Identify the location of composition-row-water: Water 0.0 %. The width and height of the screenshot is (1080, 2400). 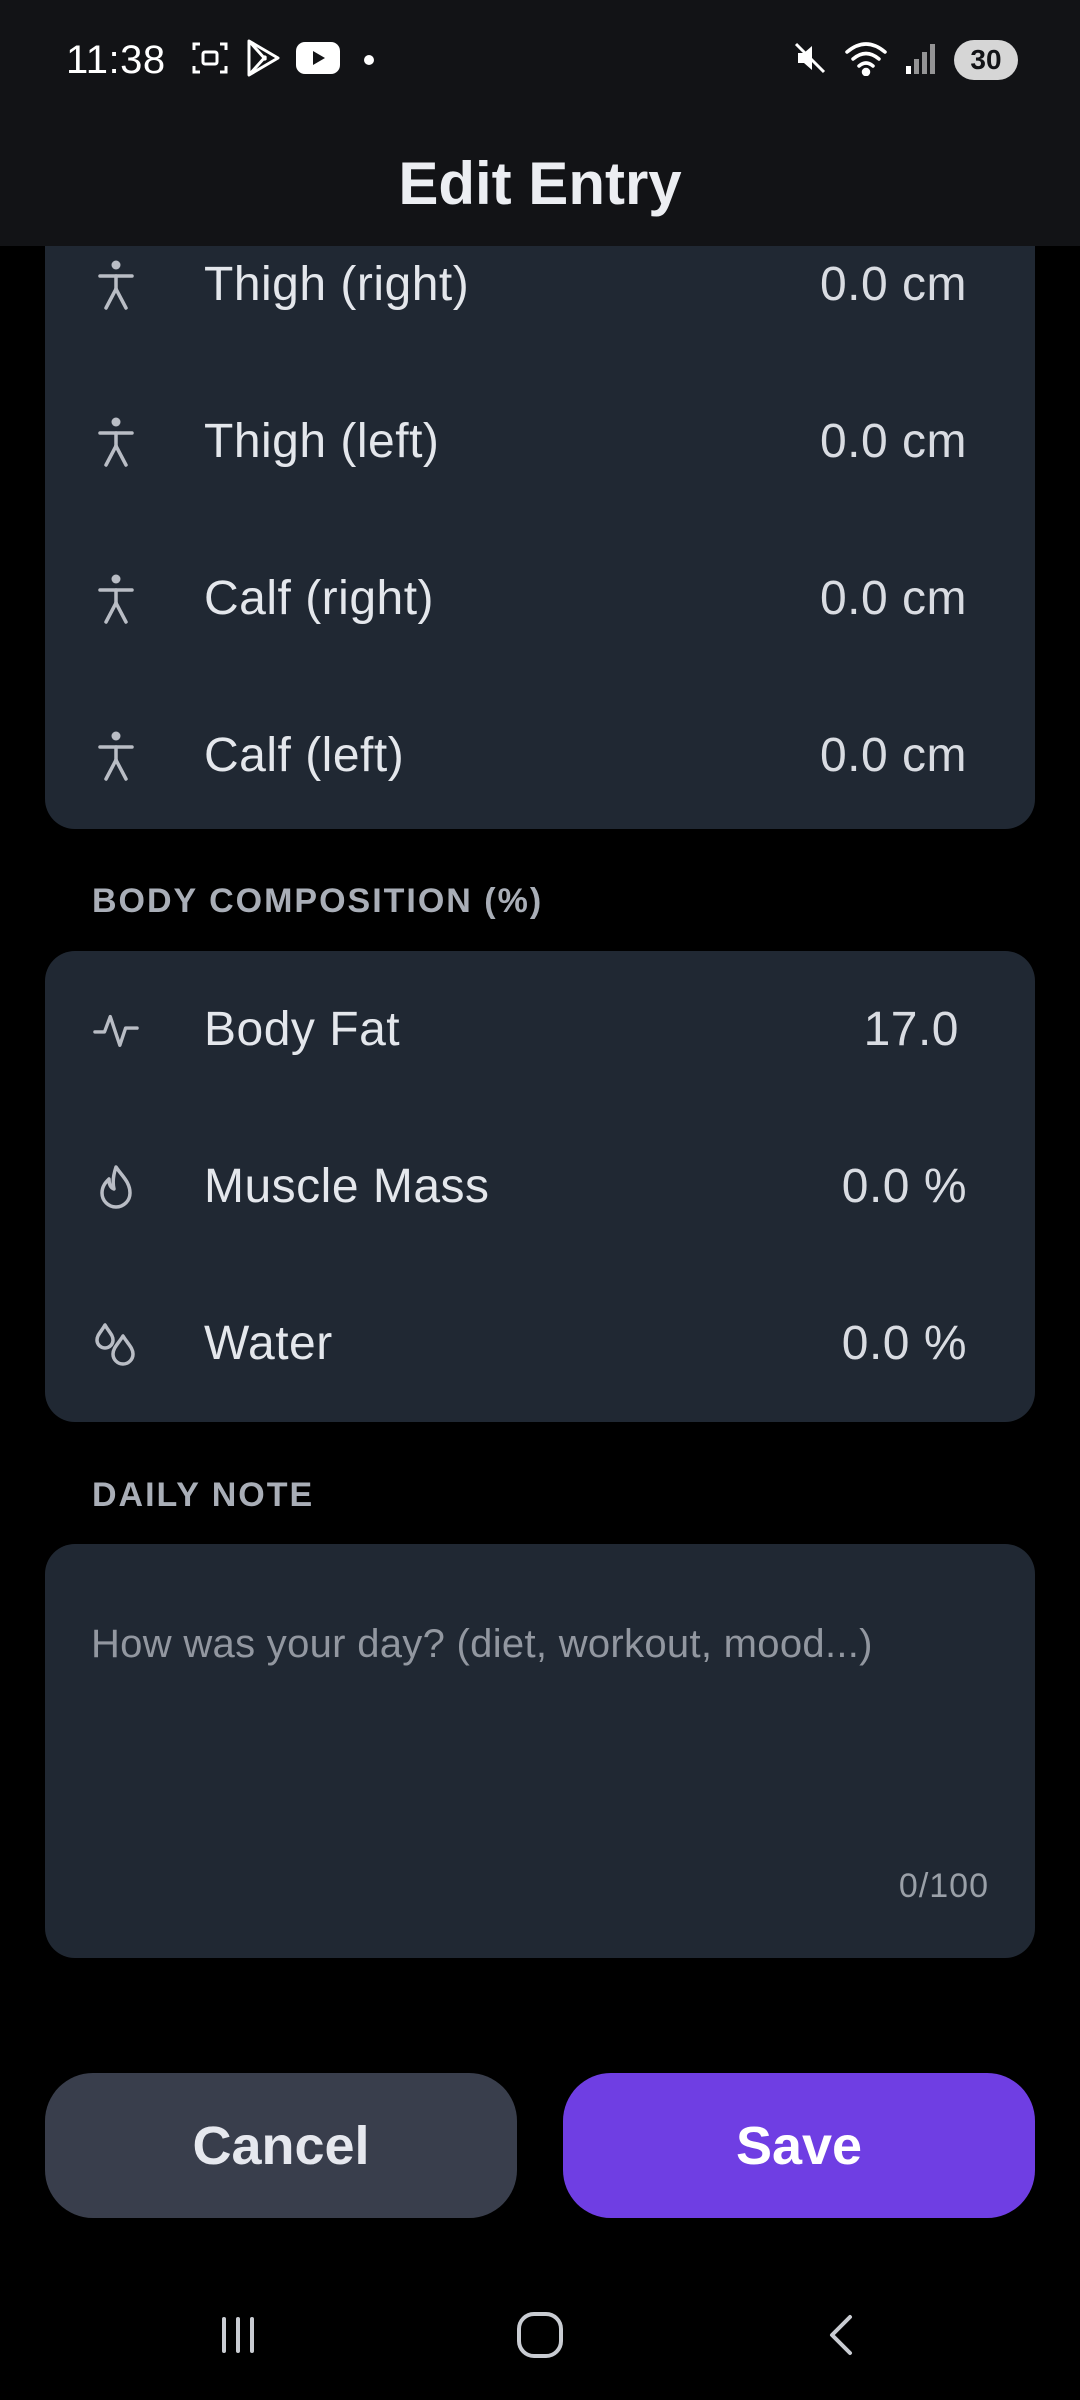
(540, 1343).